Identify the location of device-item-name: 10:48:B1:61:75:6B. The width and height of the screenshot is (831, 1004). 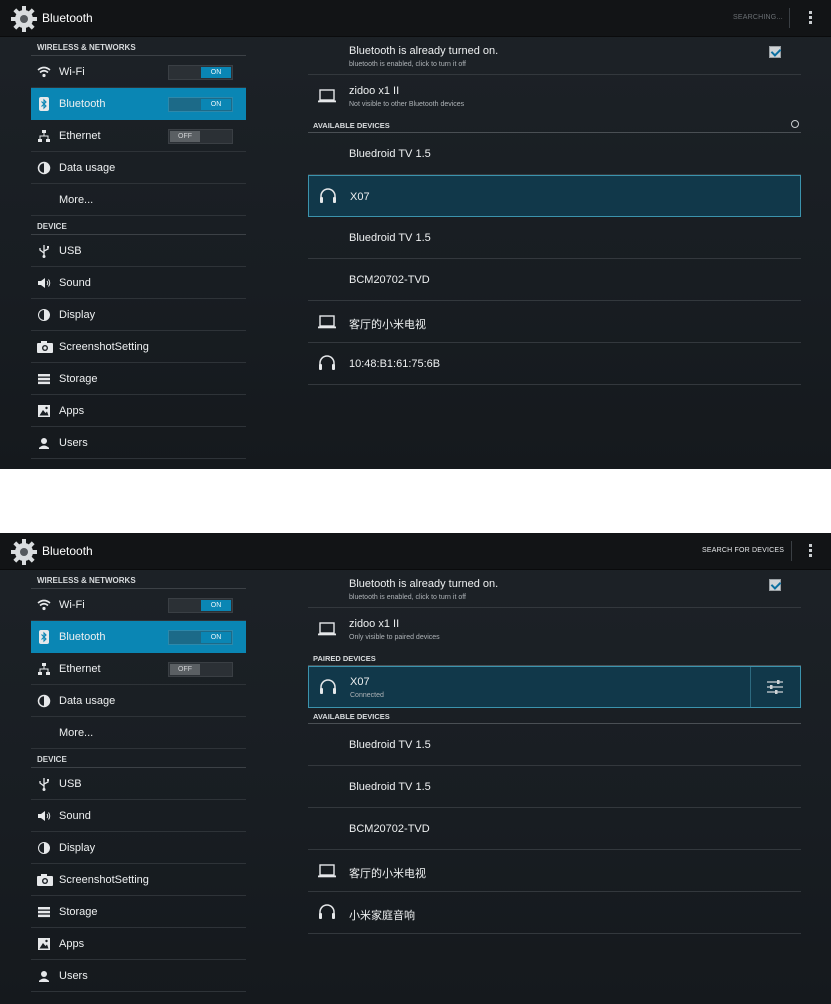
(395, 364).